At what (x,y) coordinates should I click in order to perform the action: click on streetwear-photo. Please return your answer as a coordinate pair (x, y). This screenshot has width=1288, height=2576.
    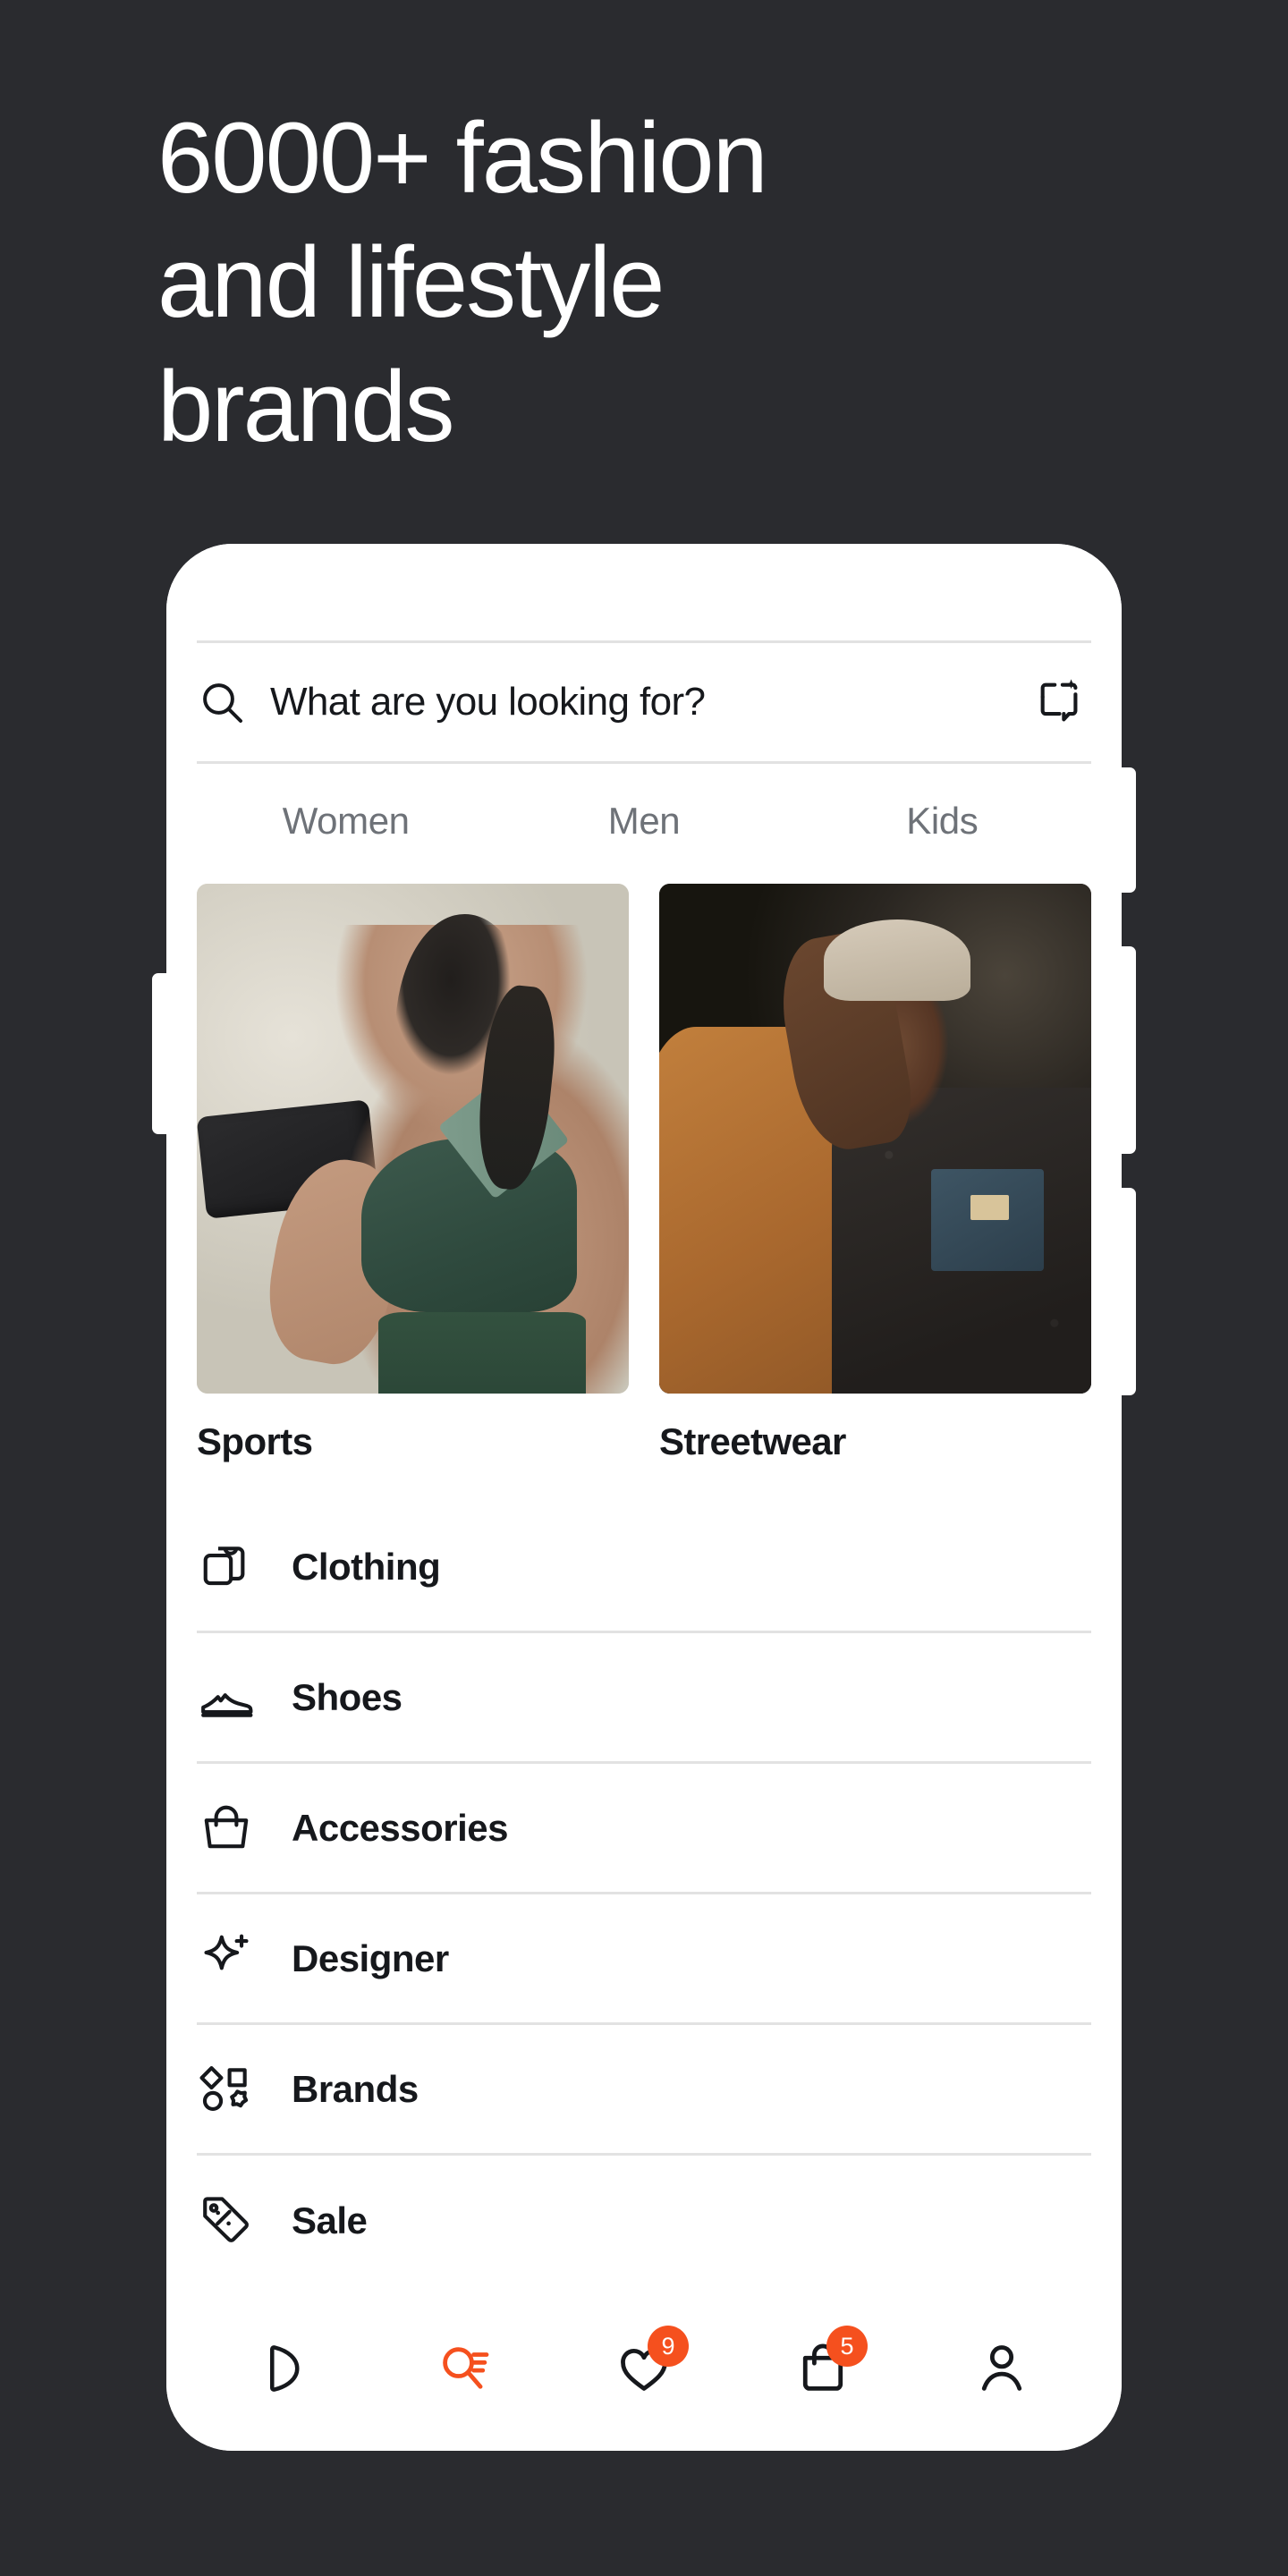
    Looking at the image, I should click on (875, 1139).